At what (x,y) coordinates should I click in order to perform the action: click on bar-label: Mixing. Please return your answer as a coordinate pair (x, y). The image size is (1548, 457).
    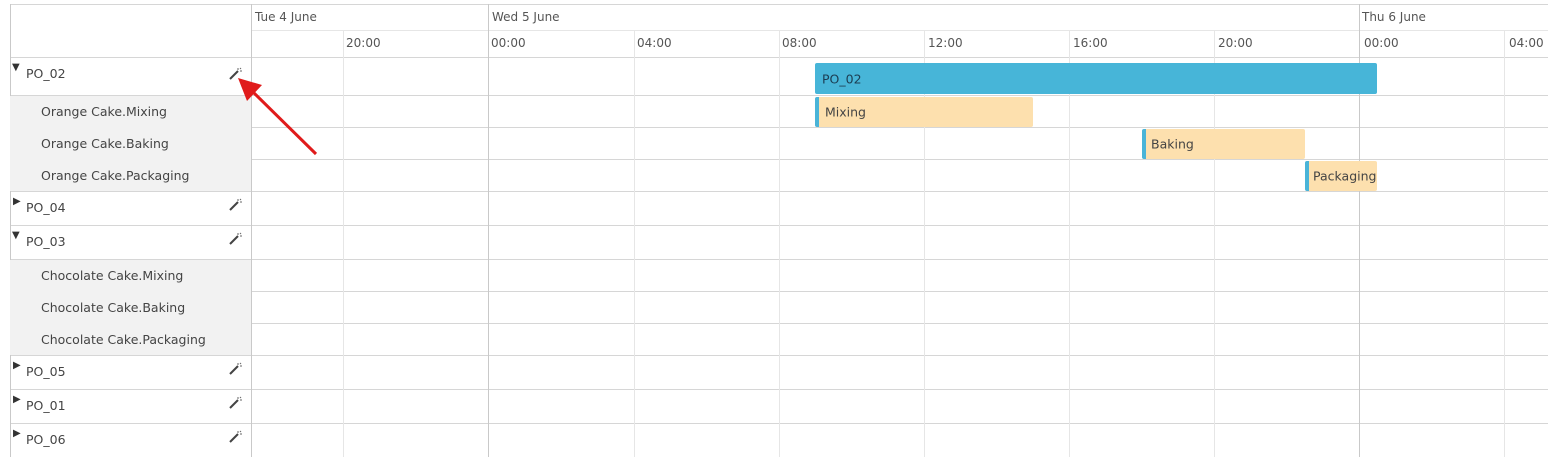
    Looking at the image, I should click on (845, 112).